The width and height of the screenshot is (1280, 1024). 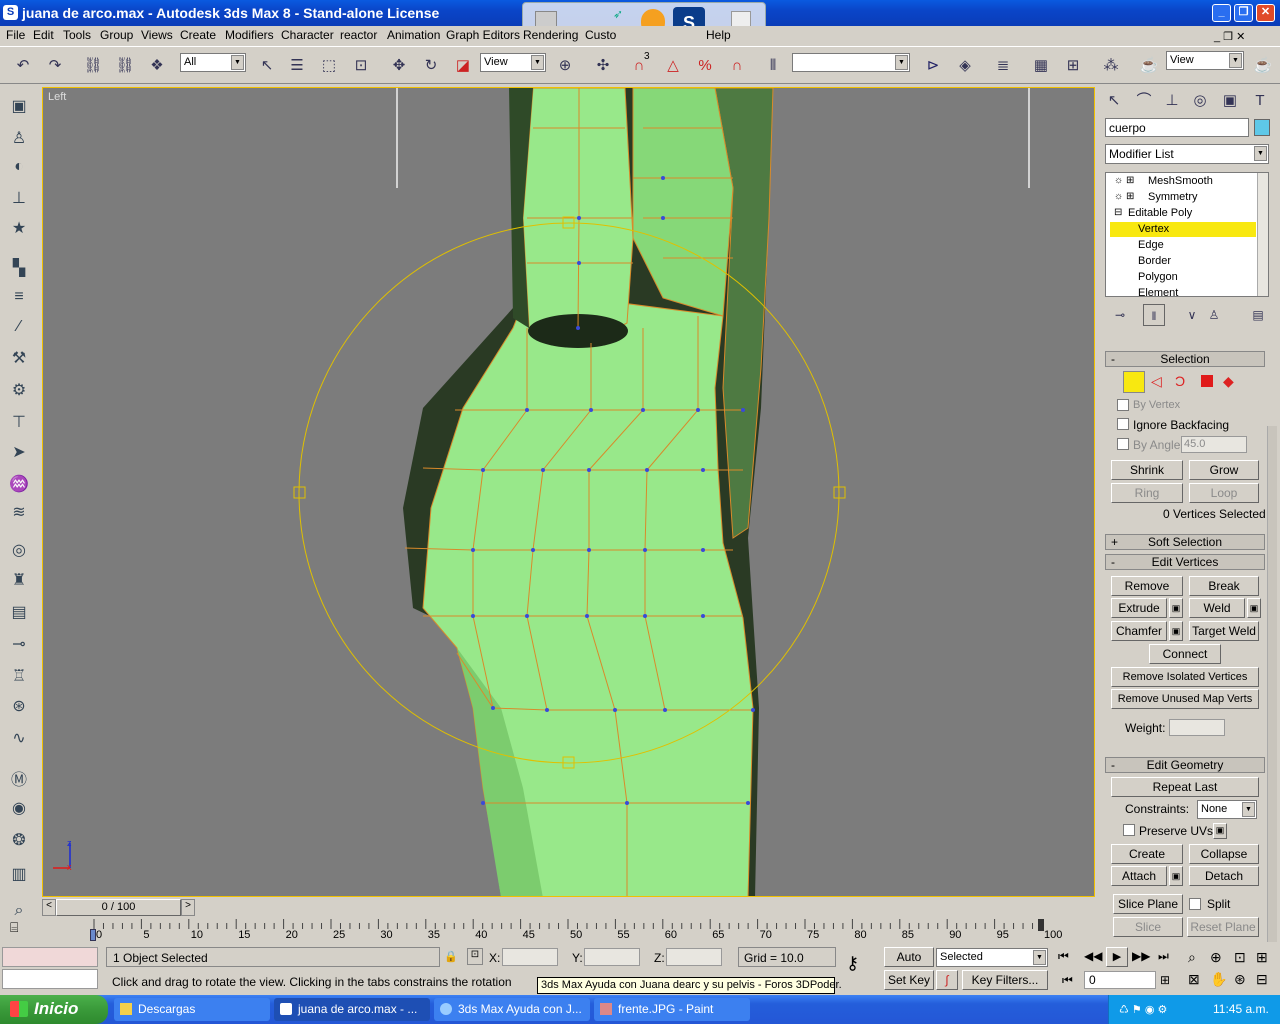 I want to click on weld-button: Weld, so click(x=1217, y=608).